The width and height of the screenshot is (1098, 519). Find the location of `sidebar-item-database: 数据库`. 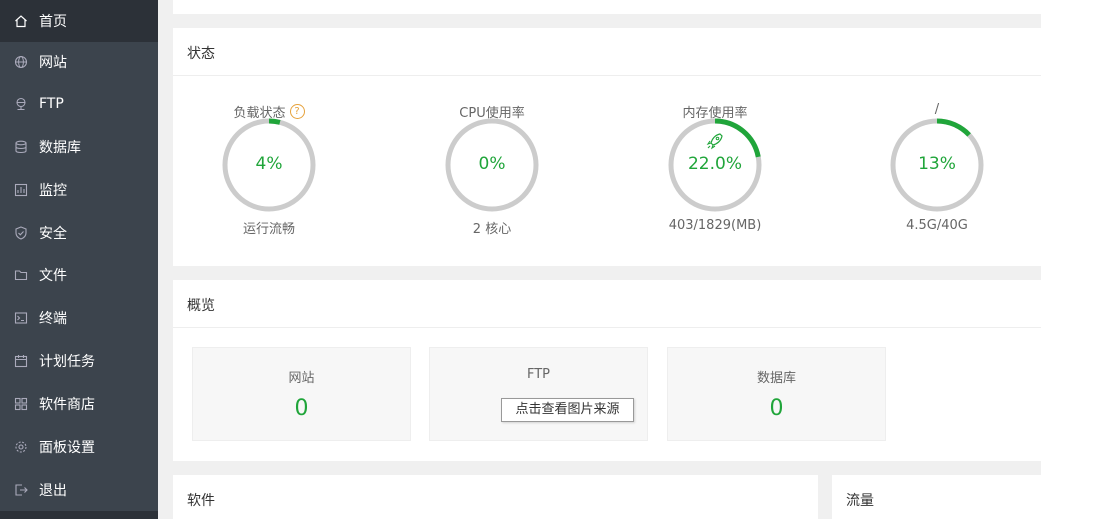

sidebar-item-database: 数据库 is located at coordinates (79, 147).